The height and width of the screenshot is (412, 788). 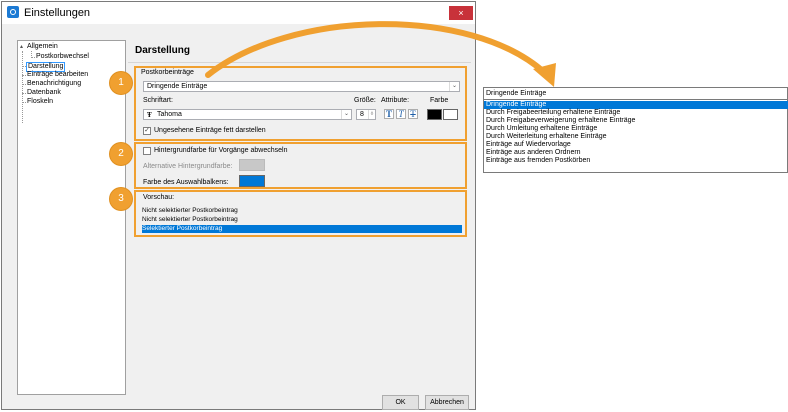 I want to click on font-size-spinner: 8 ◊, so click(x=366, y=114).